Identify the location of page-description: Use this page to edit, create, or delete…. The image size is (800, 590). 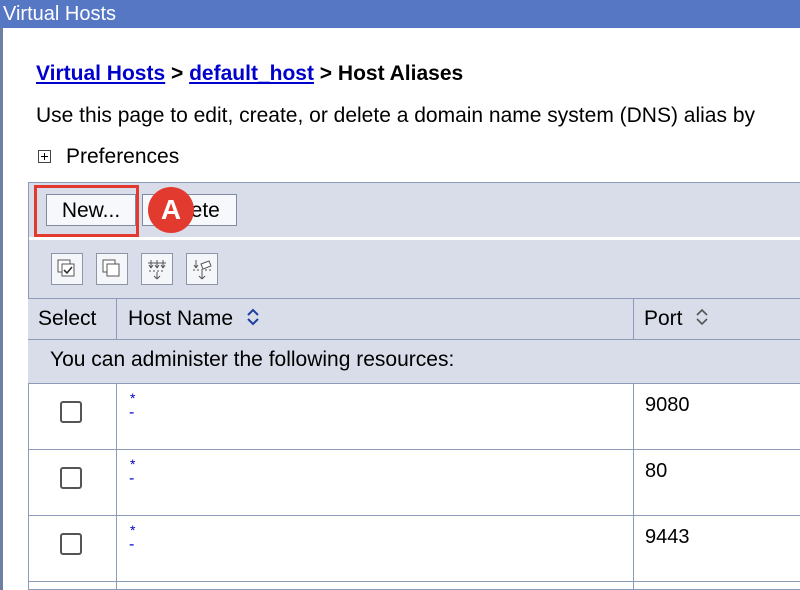
(396, 115).